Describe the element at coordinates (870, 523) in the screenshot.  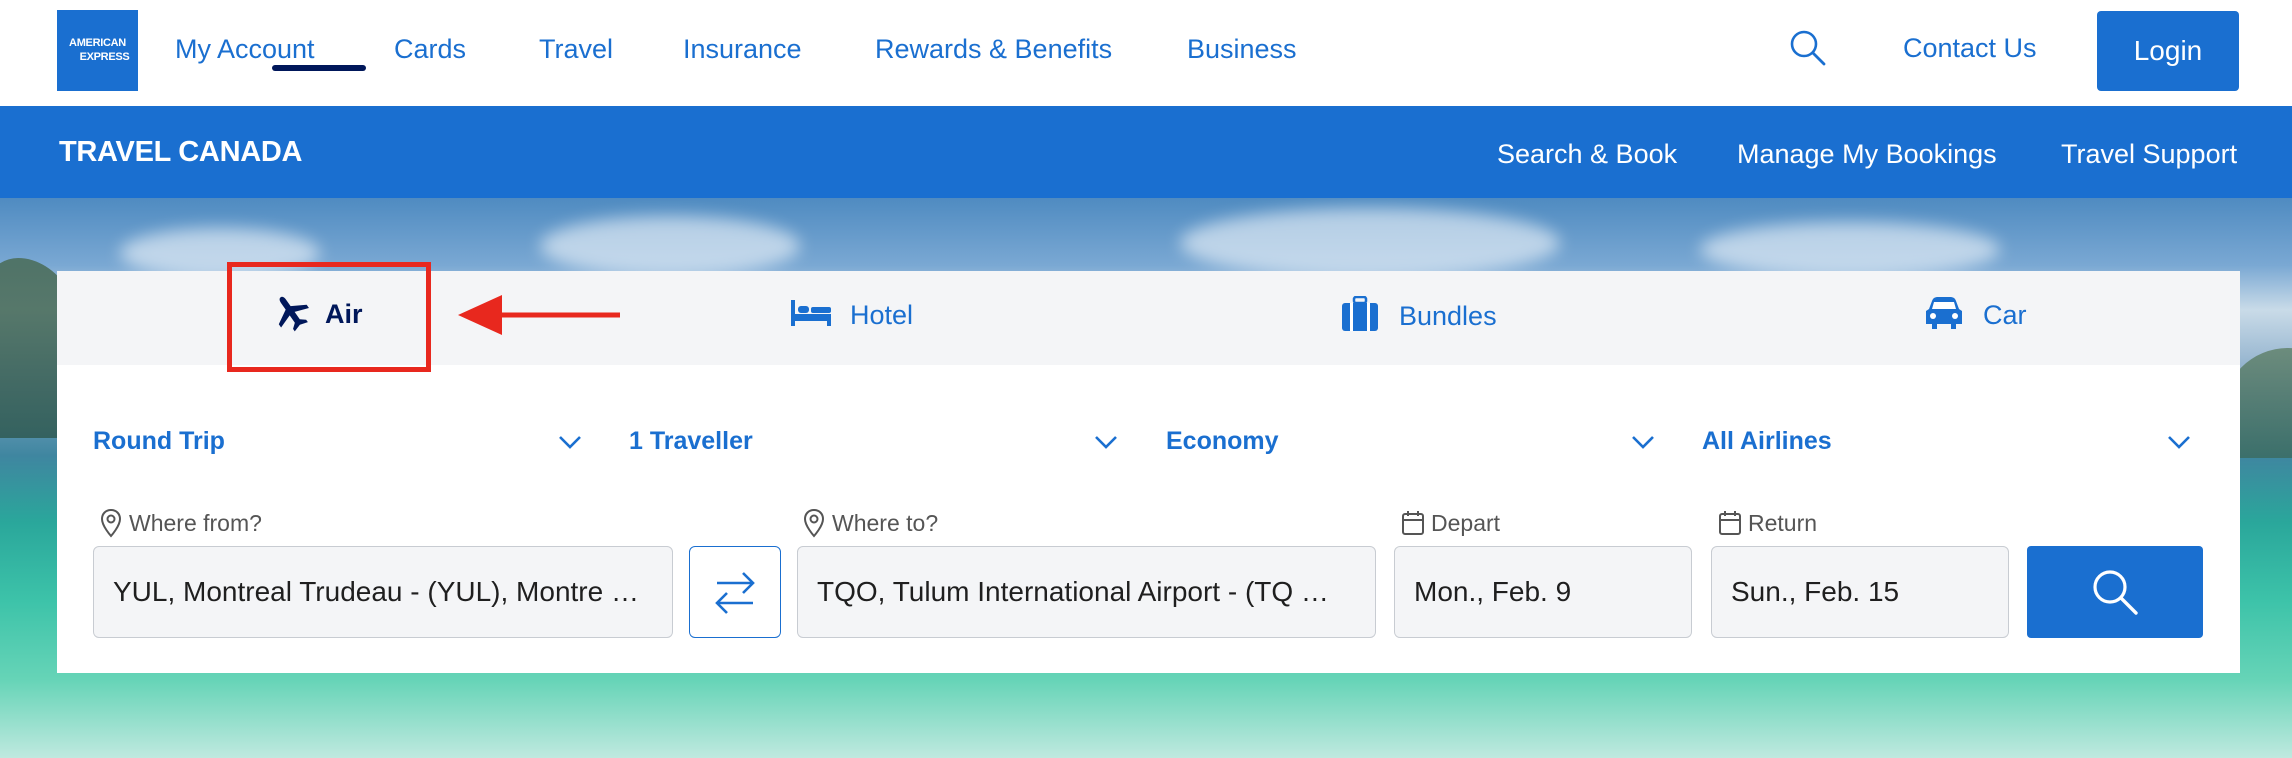
I see `where-to-label: Where to?` at that location.